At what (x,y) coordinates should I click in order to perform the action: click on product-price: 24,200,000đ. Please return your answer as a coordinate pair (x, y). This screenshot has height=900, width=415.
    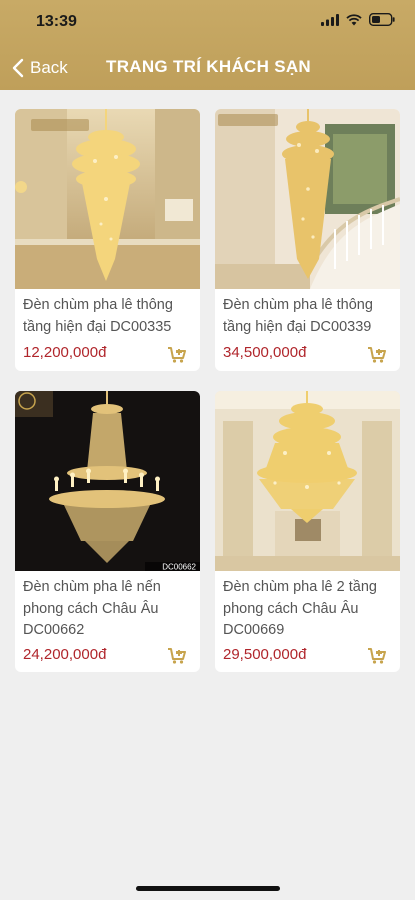
    Looking at the image, I should click on (65, 654).